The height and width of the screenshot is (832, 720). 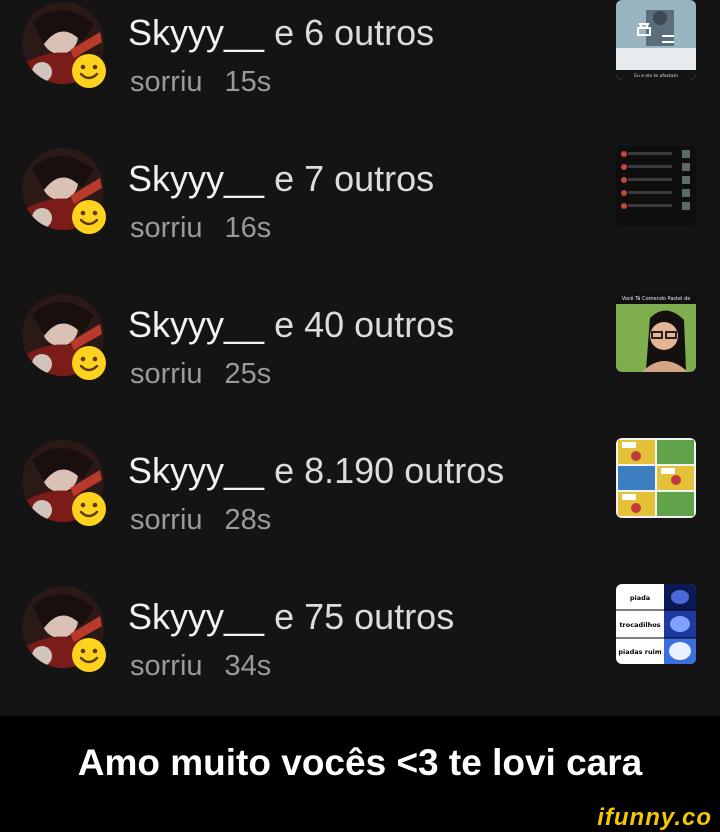 I want to click on notification-title: Skyyy__ e 40 outros, so click(x=291, y=325).